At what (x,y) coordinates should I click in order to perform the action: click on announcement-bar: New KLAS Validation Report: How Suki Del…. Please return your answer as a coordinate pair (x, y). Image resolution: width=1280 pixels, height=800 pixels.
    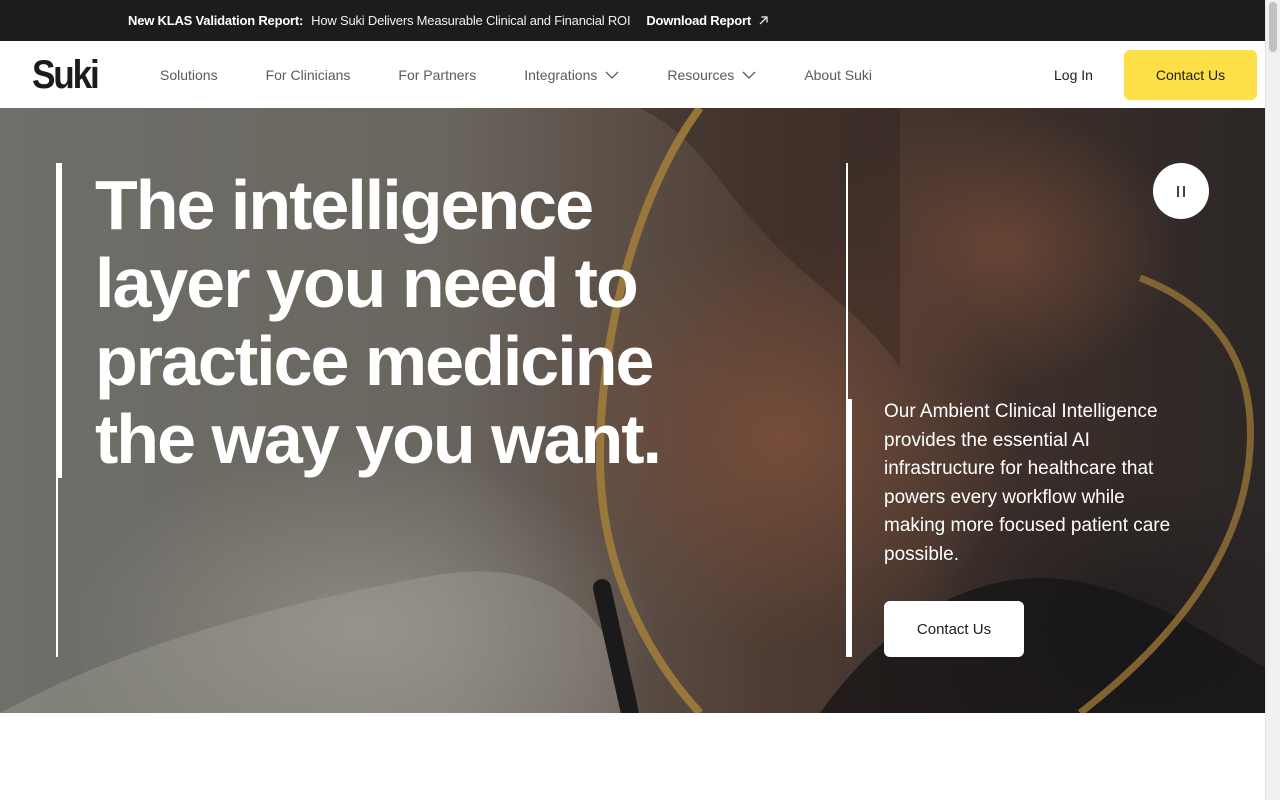
    Looking at the image, I should click on (632, 20).